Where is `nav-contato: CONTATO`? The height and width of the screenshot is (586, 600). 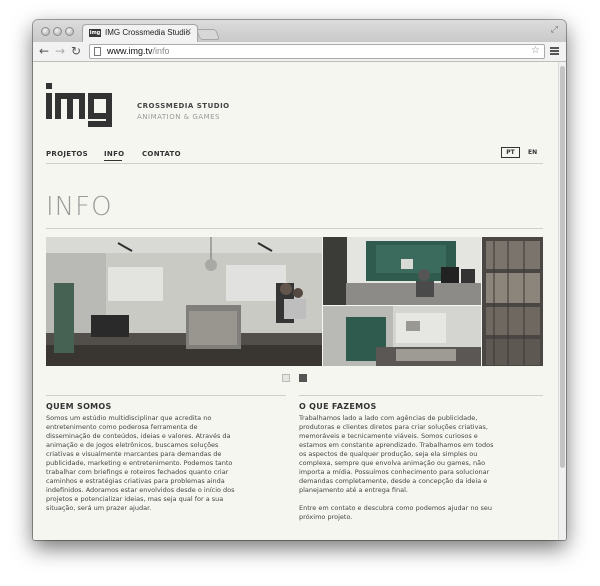
nav-contato: CONTATO is located at coordinates (161, 154).